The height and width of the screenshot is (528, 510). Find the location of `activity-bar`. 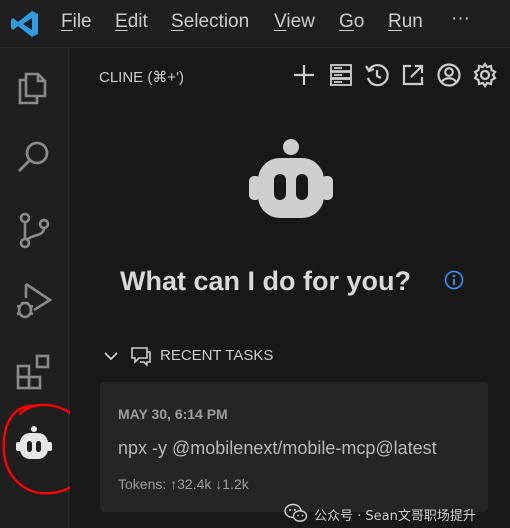

activity-bar is located at coordinates (34, 288).